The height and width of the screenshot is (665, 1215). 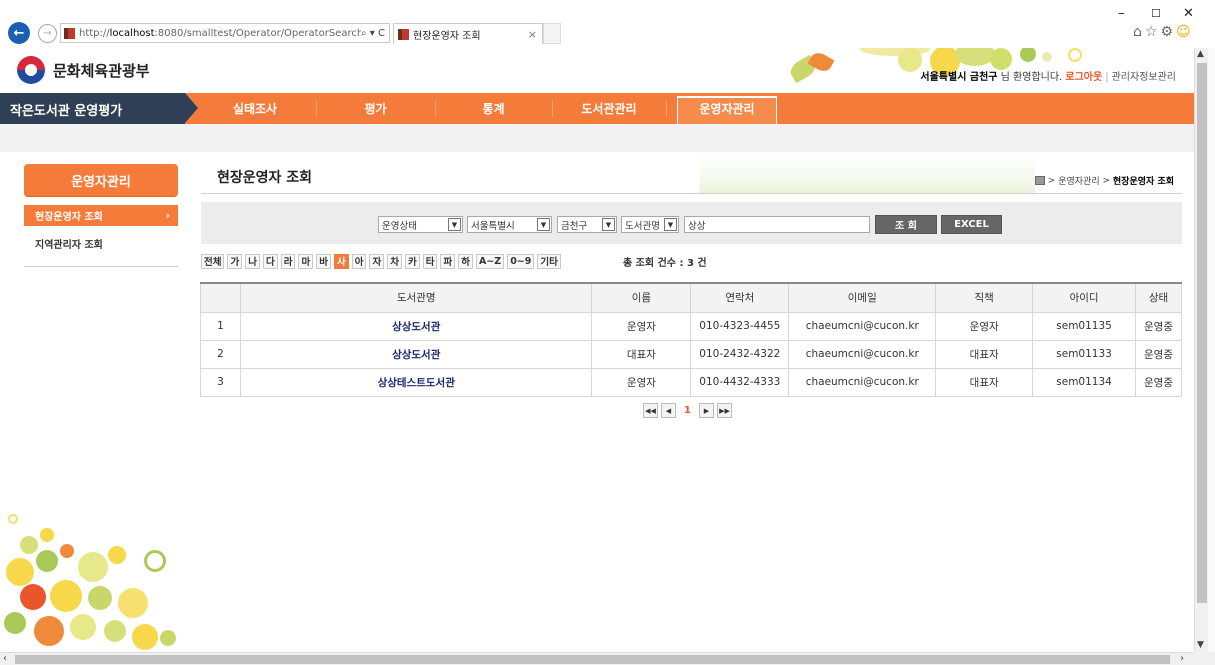 I want to click on scroll-right-icon: ›, so click(x=1182, y=658).